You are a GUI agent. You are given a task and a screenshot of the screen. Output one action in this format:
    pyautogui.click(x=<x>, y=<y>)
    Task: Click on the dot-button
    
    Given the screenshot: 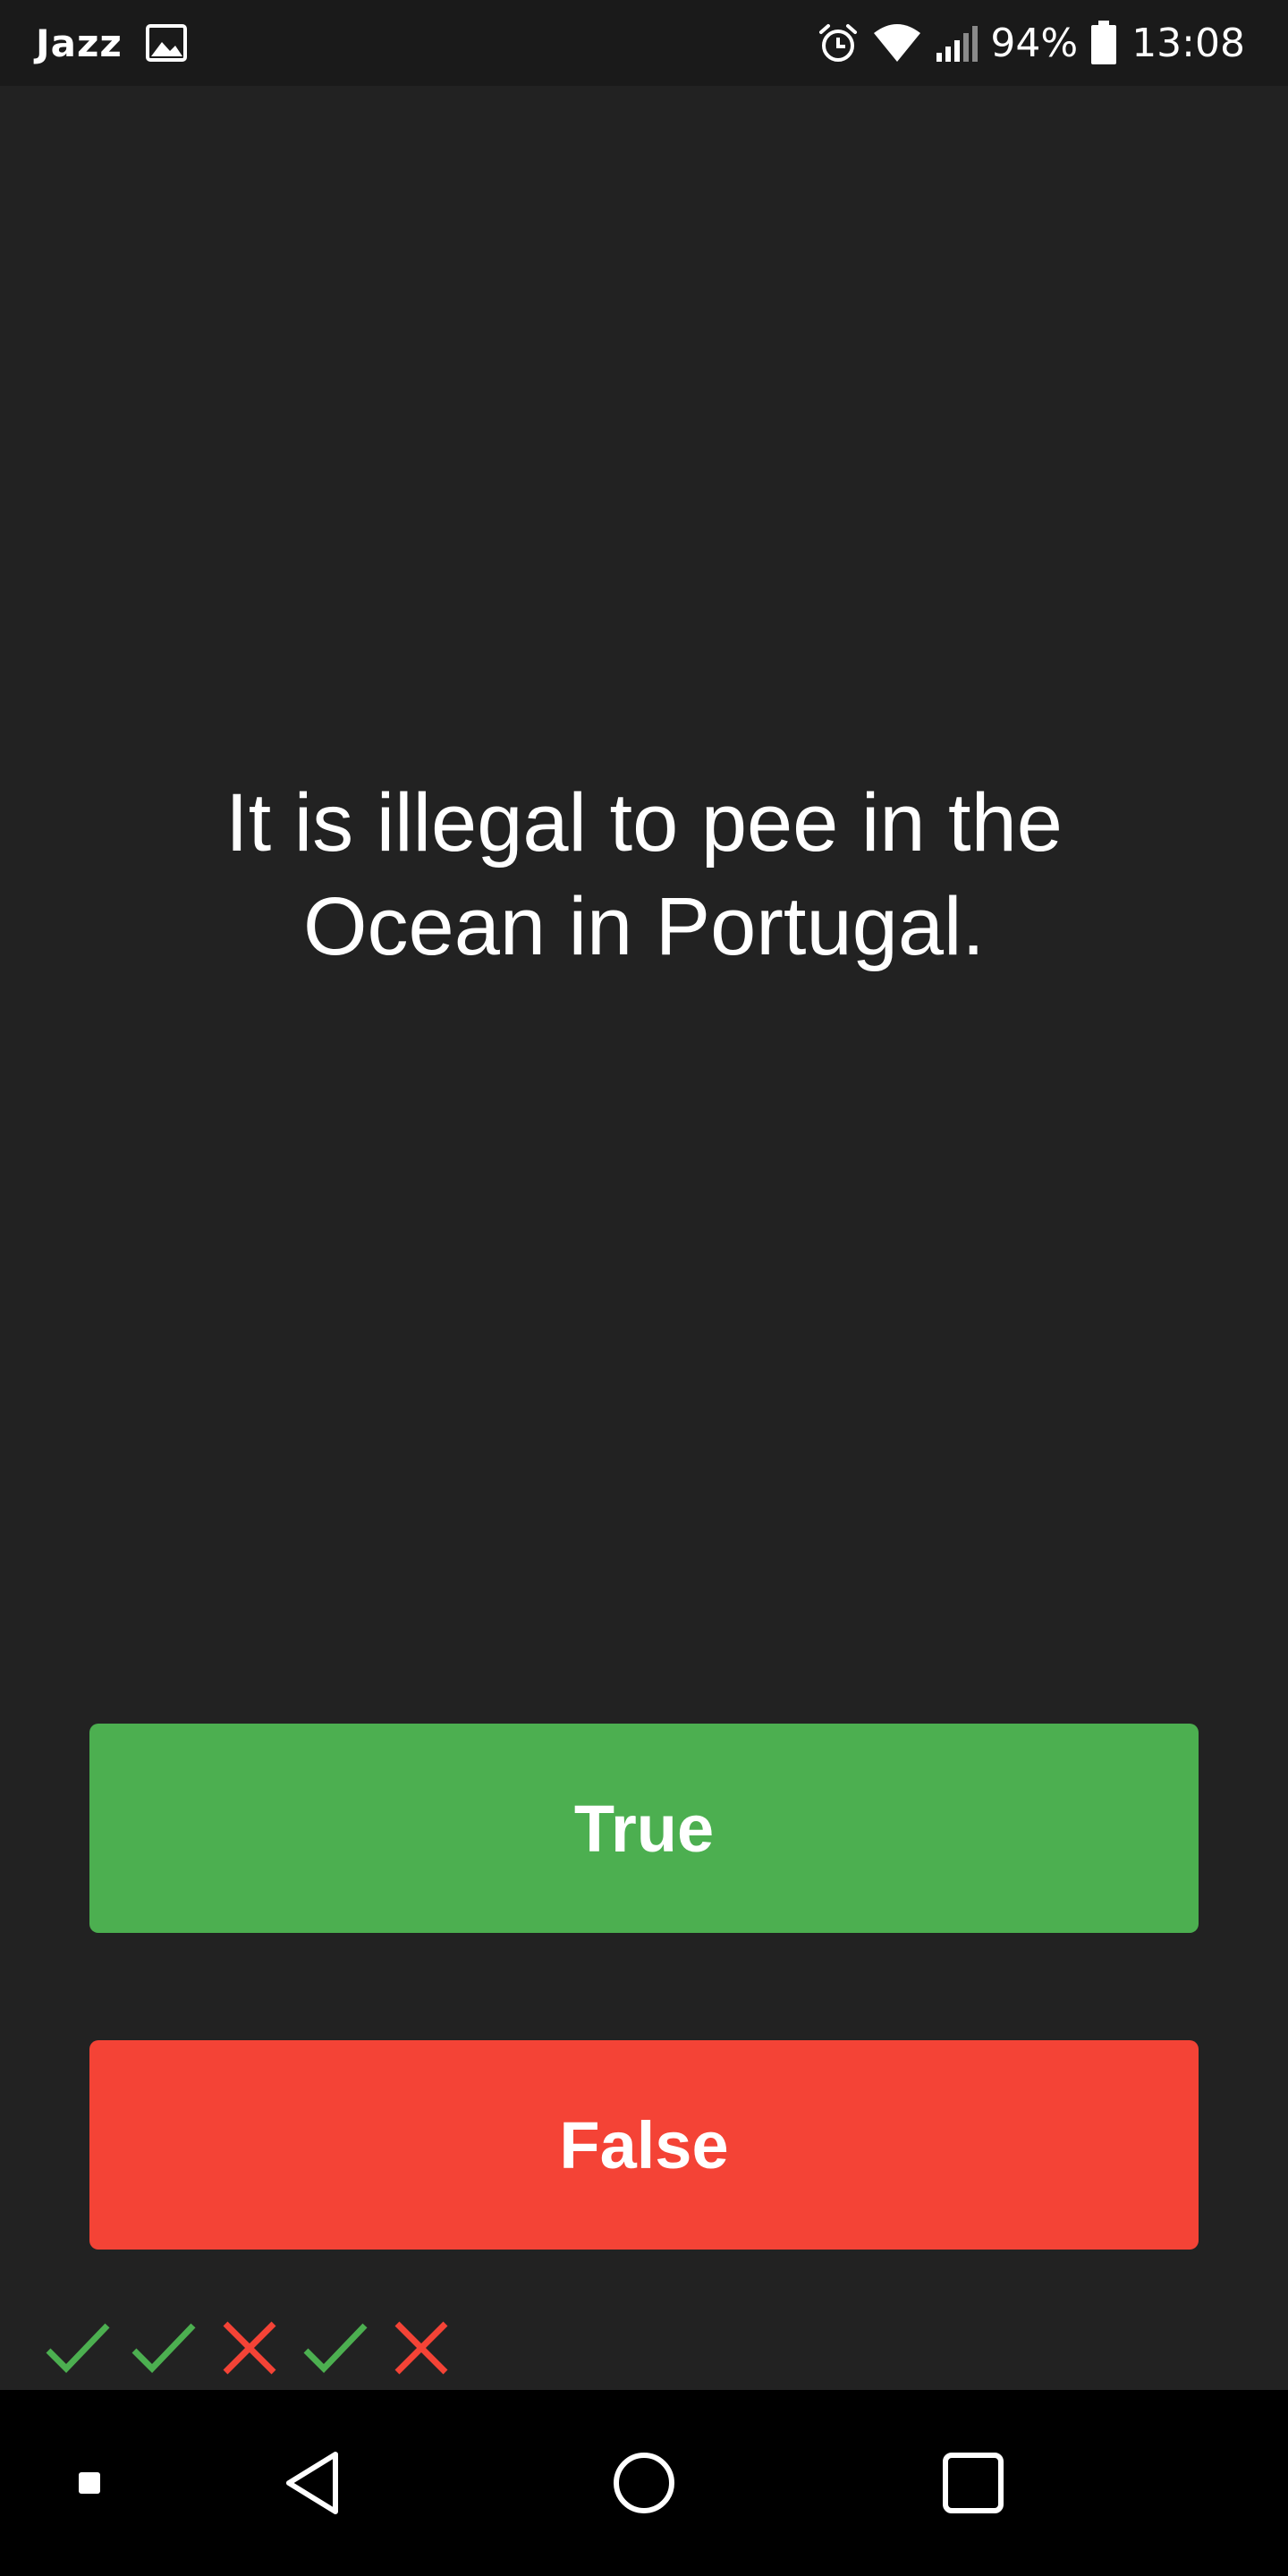 What is the action you would take?
    pyautogui.click(x=89, y=2483)
    